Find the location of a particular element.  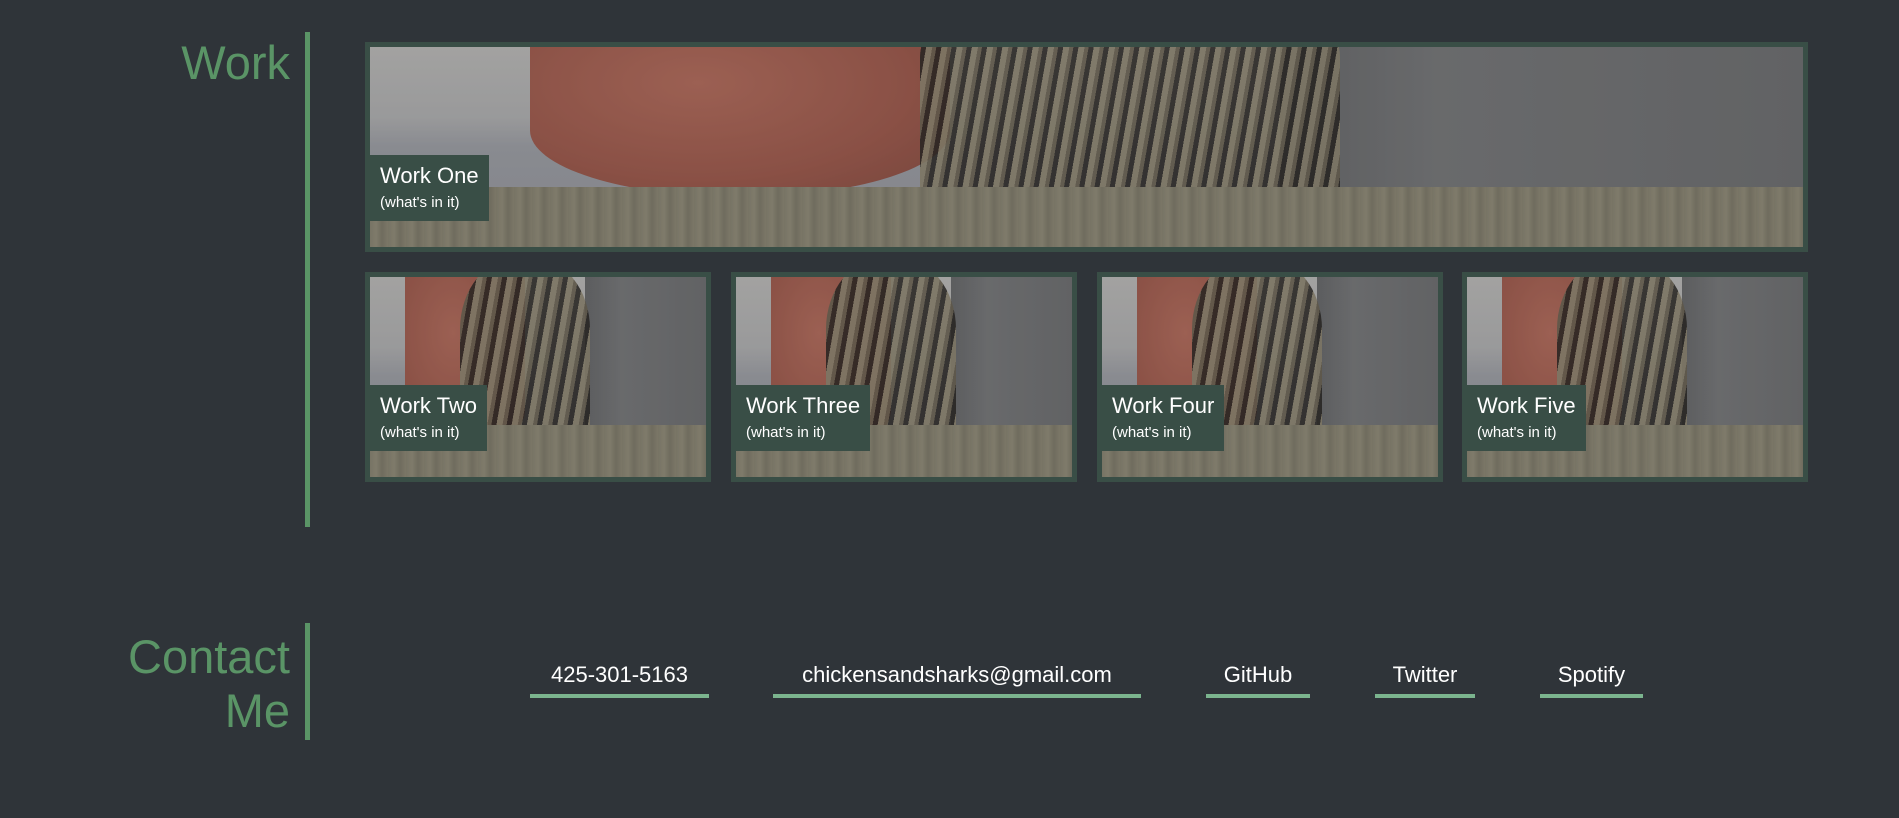

work-tile-caption: Work Two (what's in it) is located at coordinates (428, 418).